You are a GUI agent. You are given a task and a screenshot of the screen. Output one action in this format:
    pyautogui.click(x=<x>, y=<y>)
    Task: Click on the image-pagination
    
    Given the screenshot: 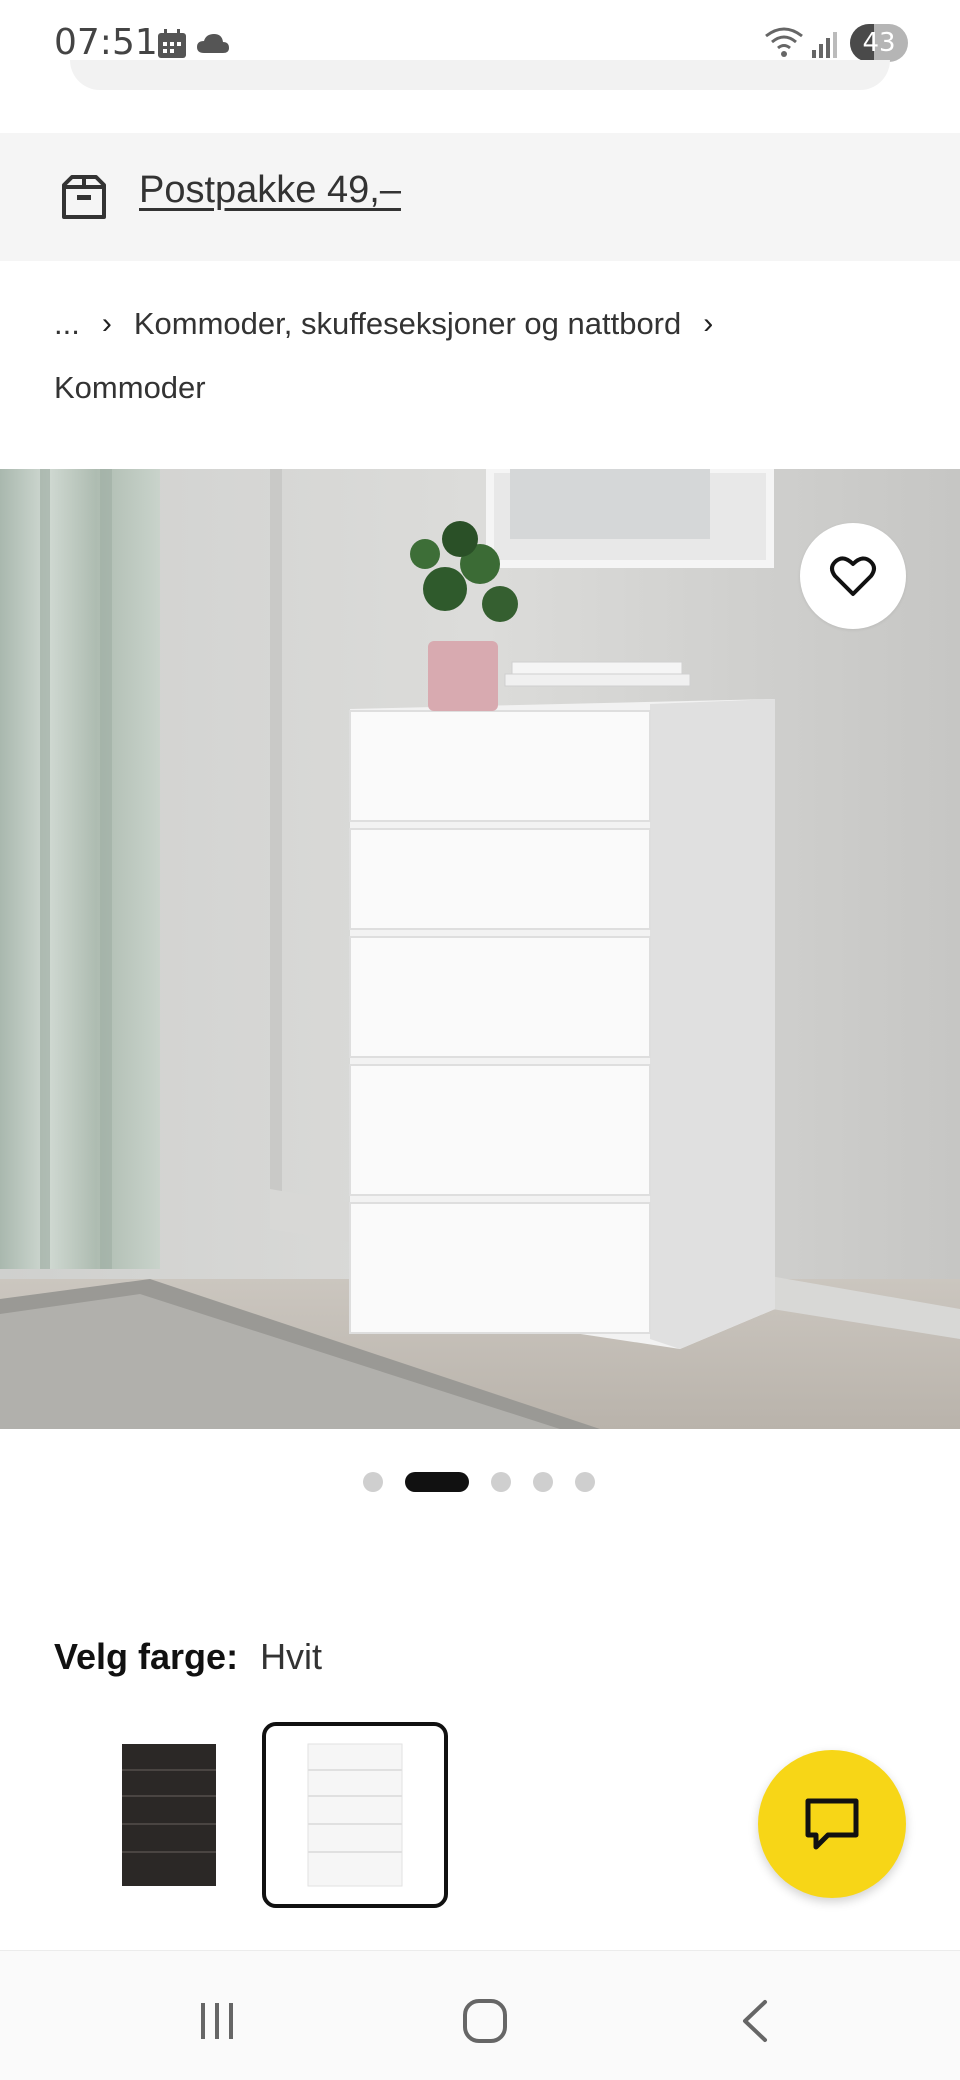 What is the action you would take?
    pyautogui.click(x=480, y=1482)
    